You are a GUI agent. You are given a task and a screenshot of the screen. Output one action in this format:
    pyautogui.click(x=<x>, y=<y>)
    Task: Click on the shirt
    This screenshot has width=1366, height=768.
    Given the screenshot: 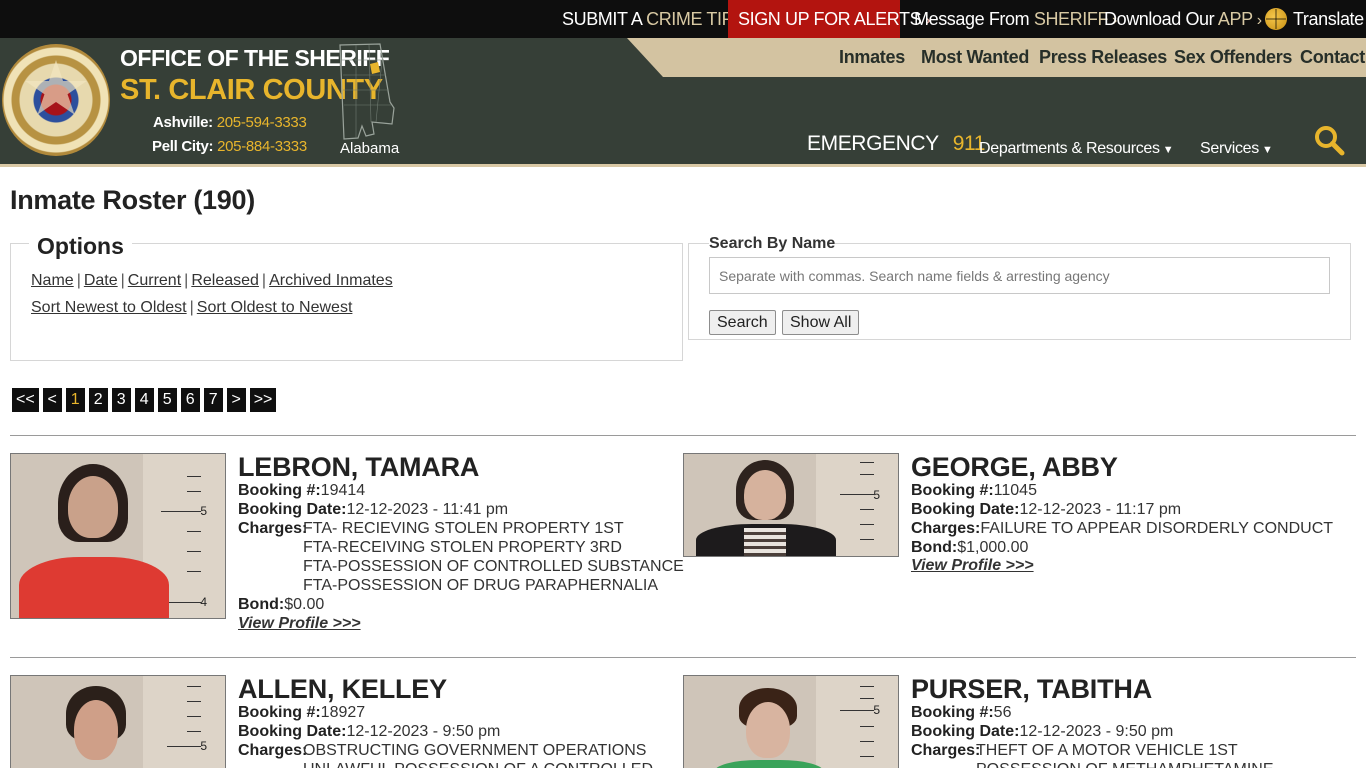 What is the action you would take?
    pyautogui.click(x=769, y=764)
    